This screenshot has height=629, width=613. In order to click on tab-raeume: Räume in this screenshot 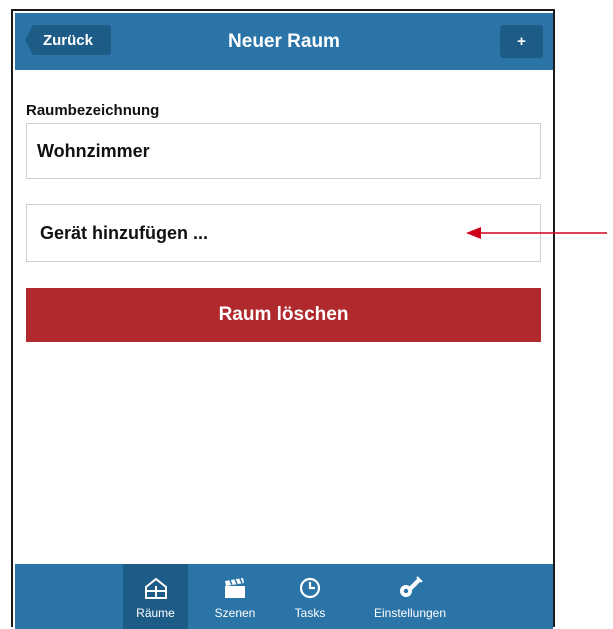, I will do `click(155, 596)`.